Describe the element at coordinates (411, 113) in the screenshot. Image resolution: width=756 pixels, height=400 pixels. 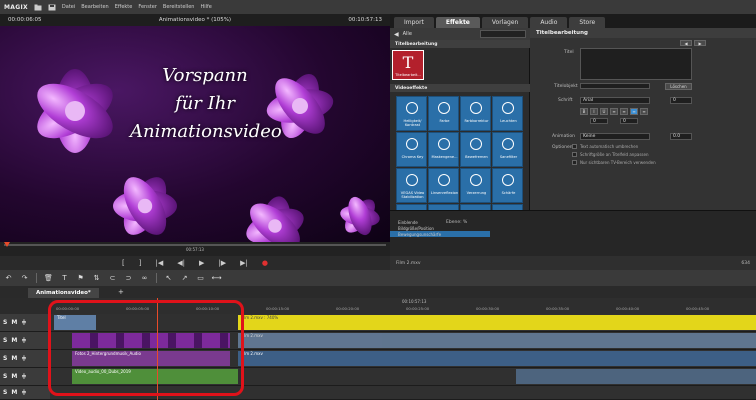
I see `effect-tile: Helligkeit/ Kontrast` at that location.